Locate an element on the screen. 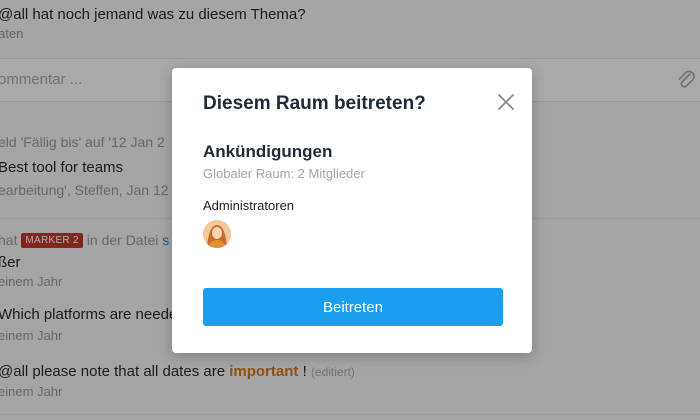 The width and height of the screenshot is (700, 420). admin-avatar is located at coordinates (217, 234).